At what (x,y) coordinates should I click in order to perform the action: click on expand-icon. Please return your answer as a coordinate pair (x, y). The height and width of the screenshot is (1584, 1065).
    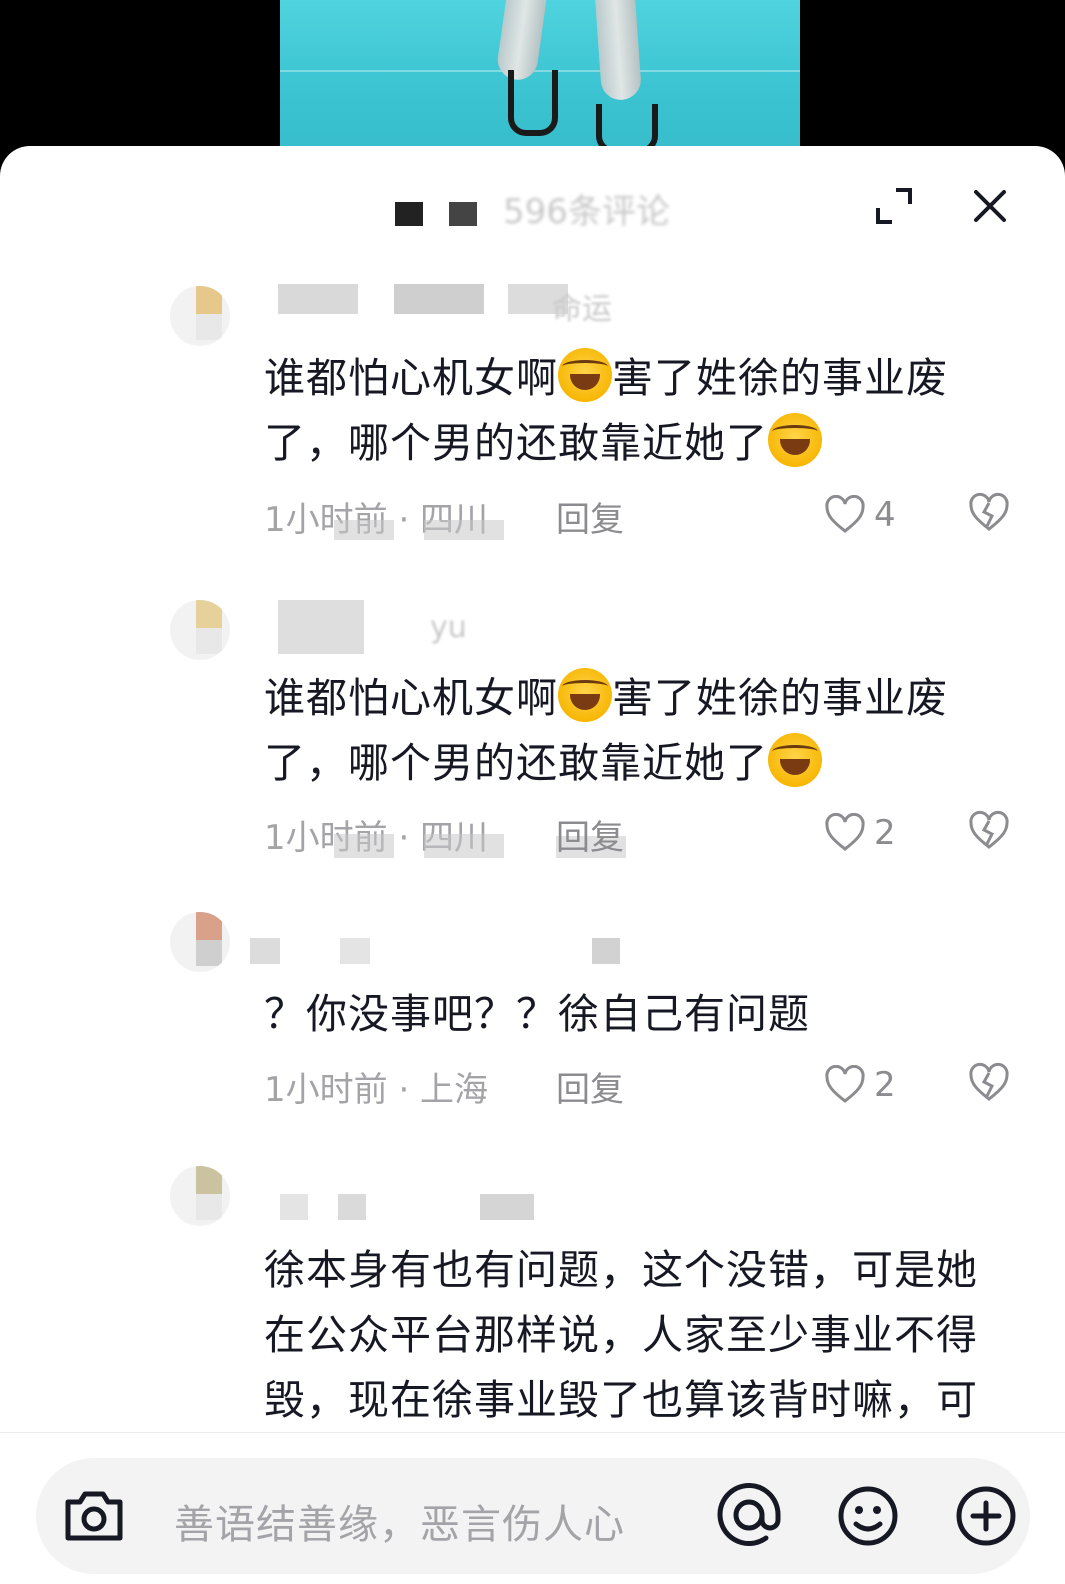
    Looking at the image, I should click on (894, 206).